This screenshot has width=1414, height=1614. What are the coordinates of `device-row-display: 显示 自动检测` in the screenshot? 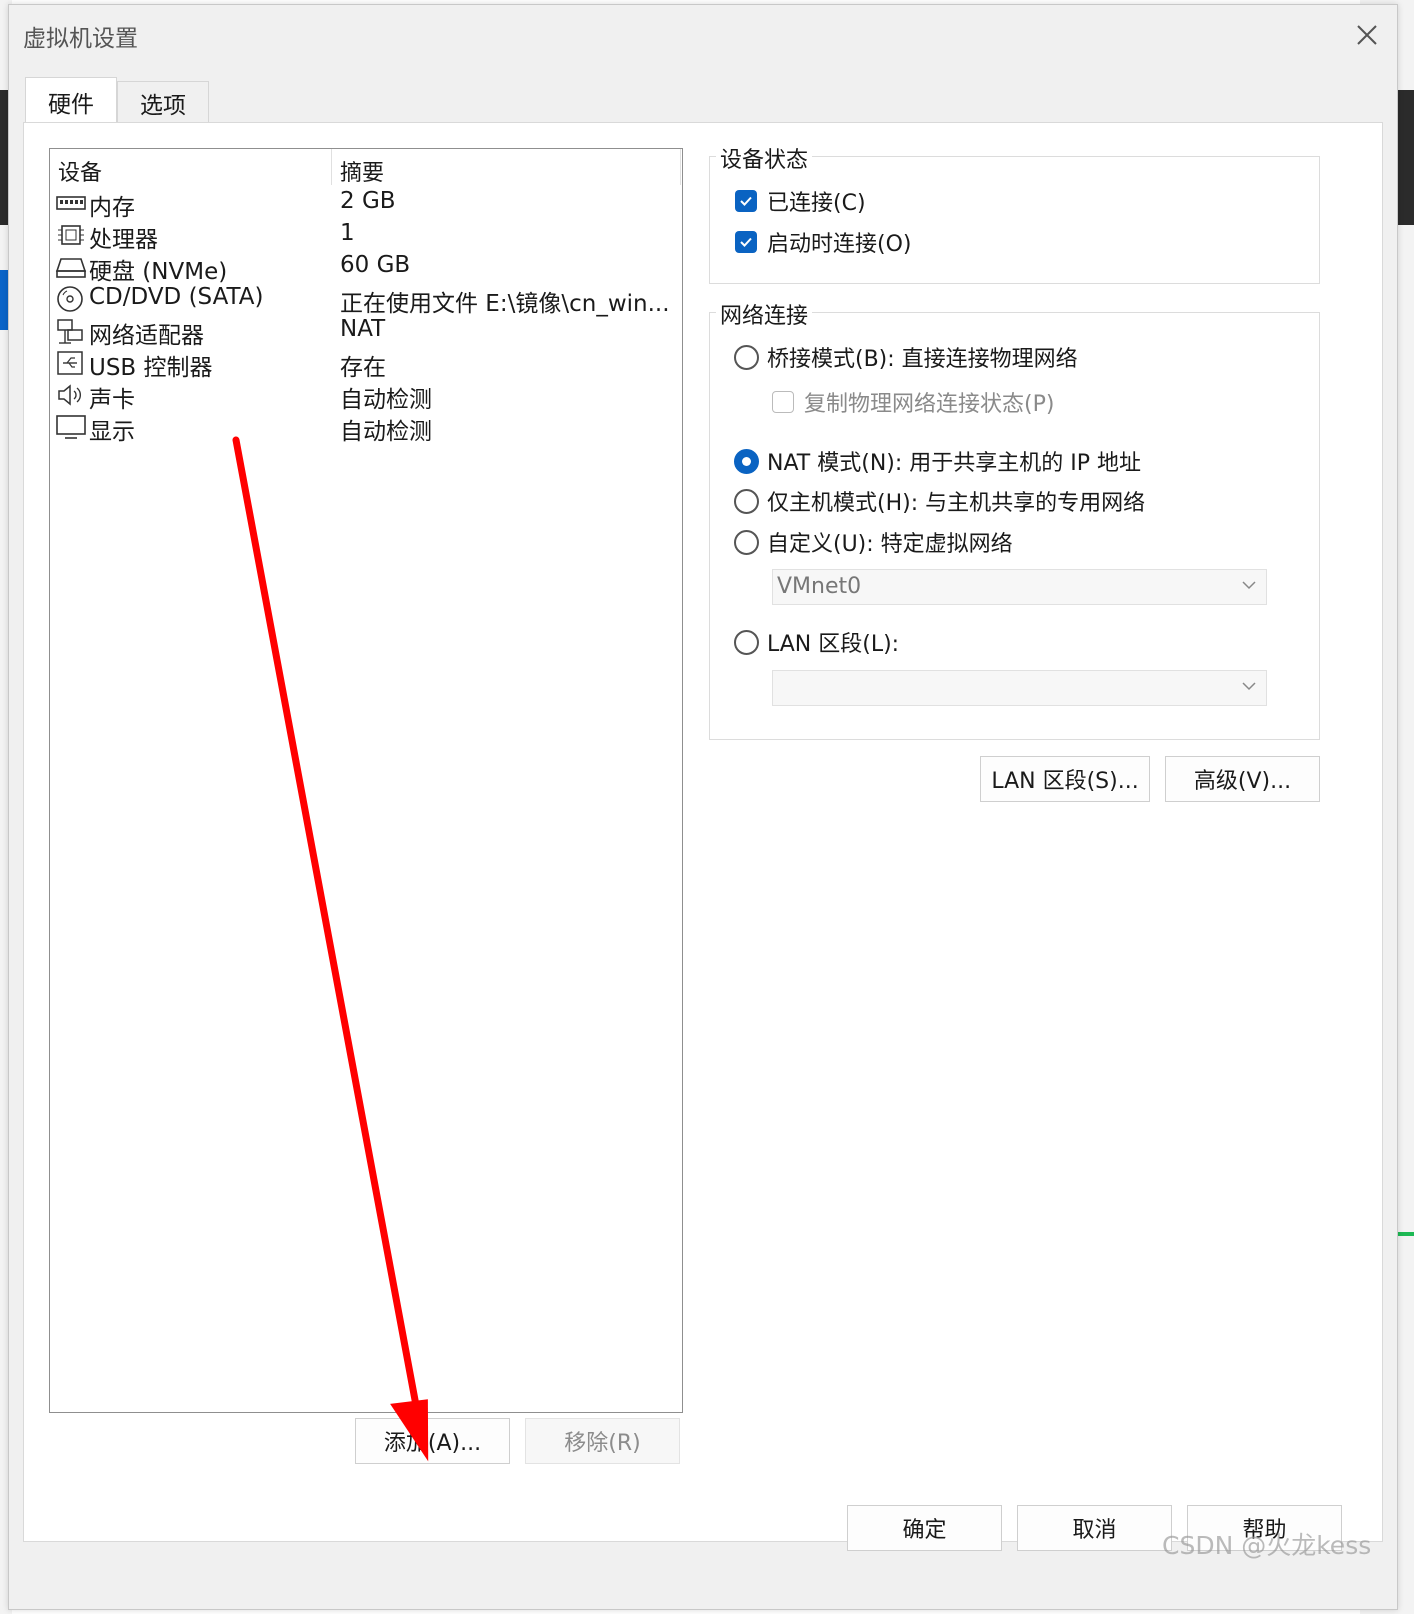 It's located at (366, 428).